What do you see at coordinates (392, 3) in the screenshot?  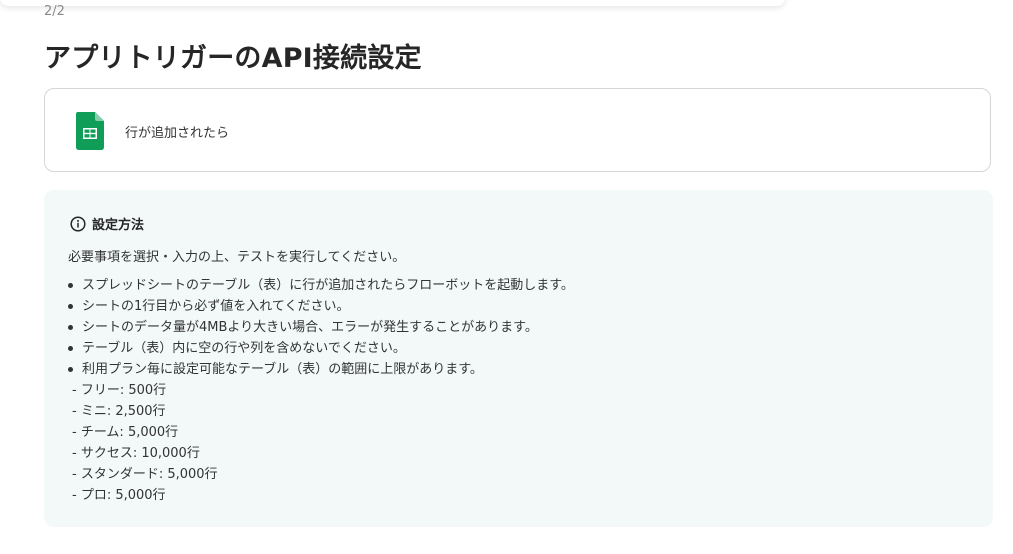 I see `top-panel-edge` at bounding box center [392, 3].